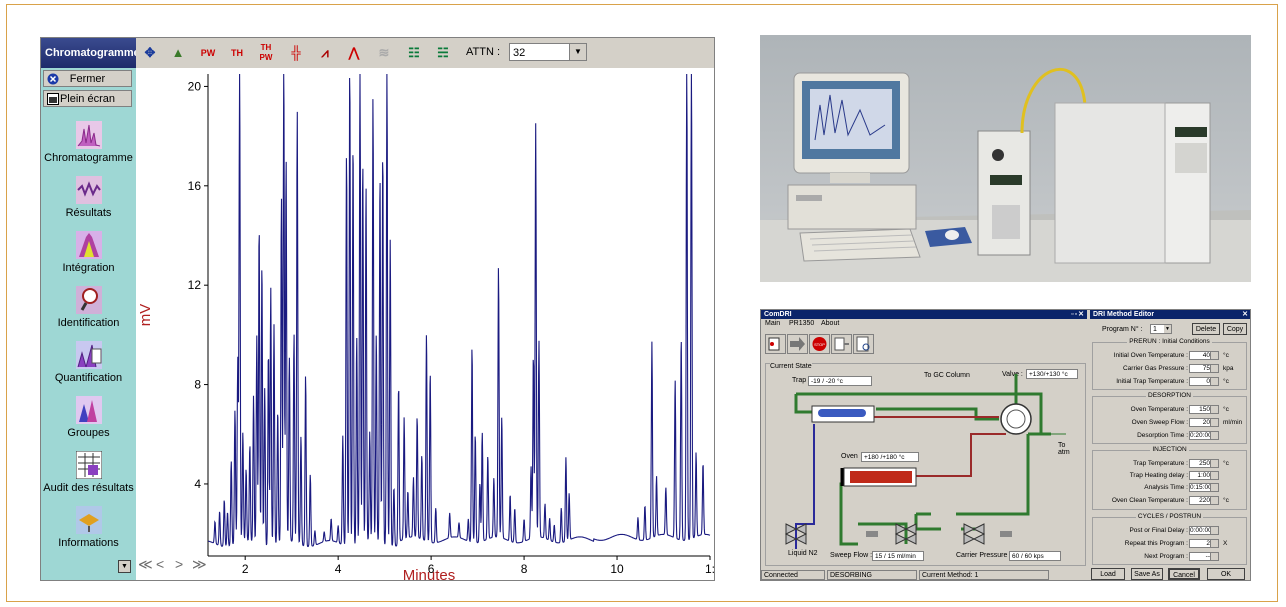 This screenshot has width=1286, height=607. Describe the element at coordinates (1078, 314) in the screenshot. I see `window-controls-icon: ▫▫✕` at that location.